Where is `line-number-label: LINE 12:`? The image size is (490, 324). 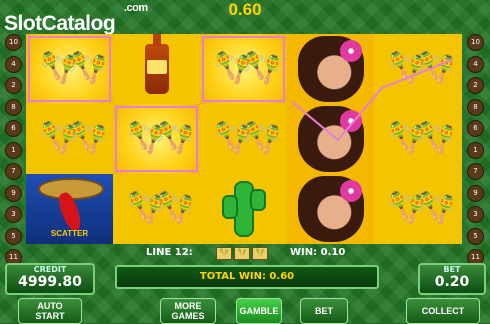 line-number-label: LINE 12: is located at coordinates (169, 252).